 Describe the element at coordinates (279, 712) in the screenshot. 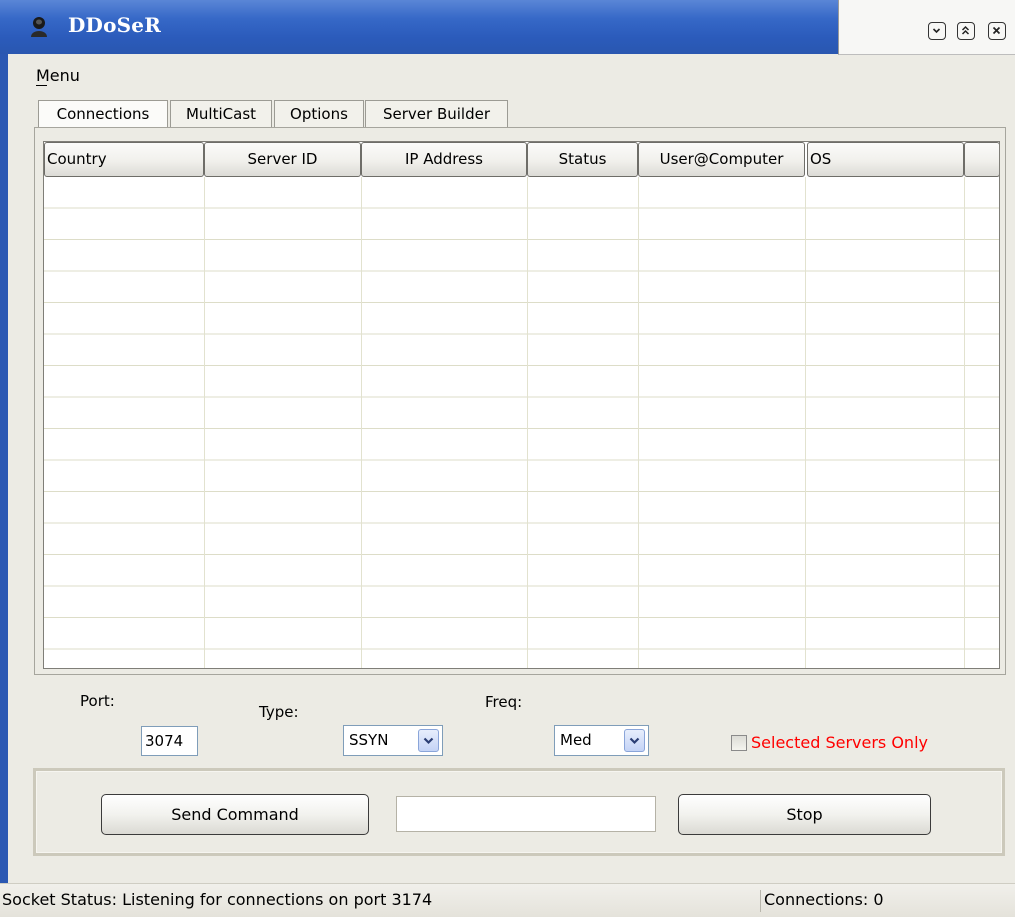

I see `type-label: Type:` at that location.